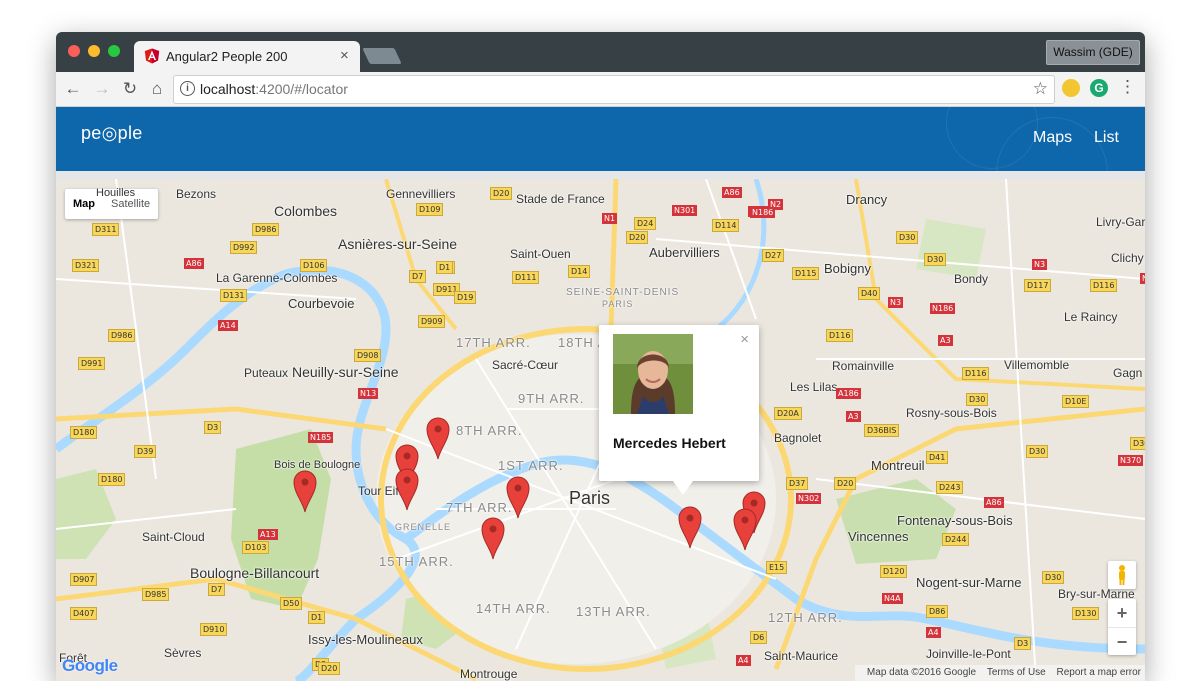 Image resolution: width=1201 pixels, height=681 pixels. I want to click on menu-icon: ⋮, so click(1127, 87).